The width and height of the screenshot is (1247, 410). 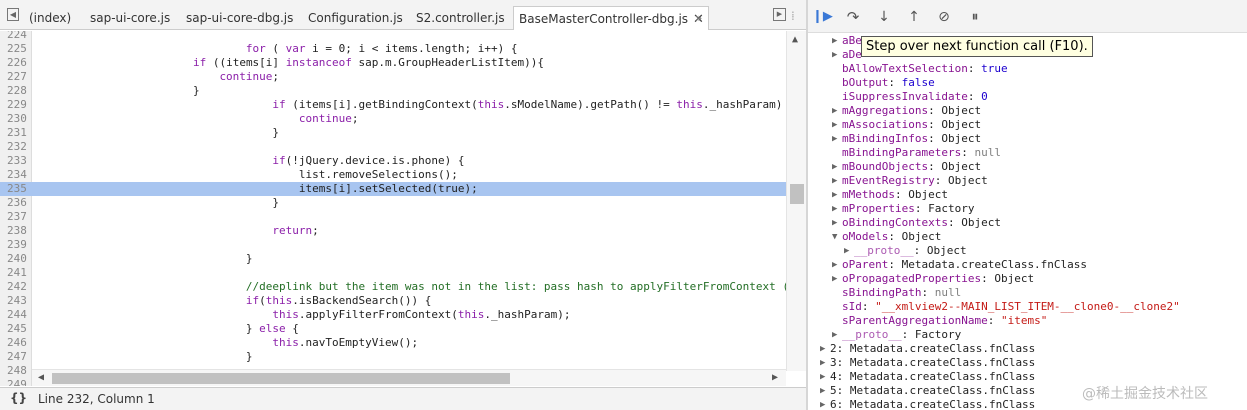 I want to click on code-line: 240 }, so click(x=393, y=259).